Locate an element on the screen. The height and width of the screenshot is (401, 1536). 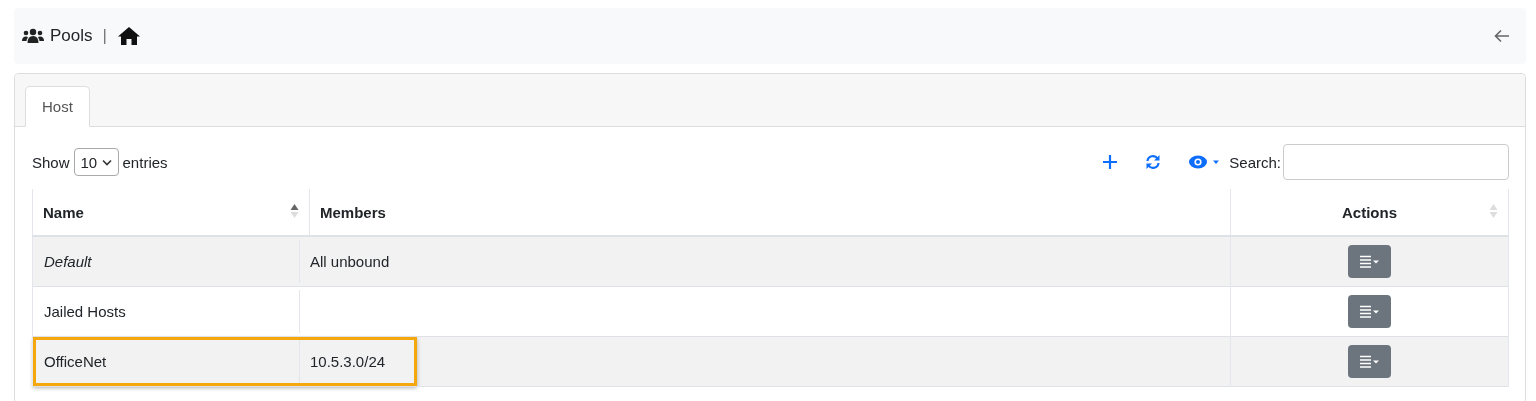
search-label: Search: is located at coordinates (1255, 162).